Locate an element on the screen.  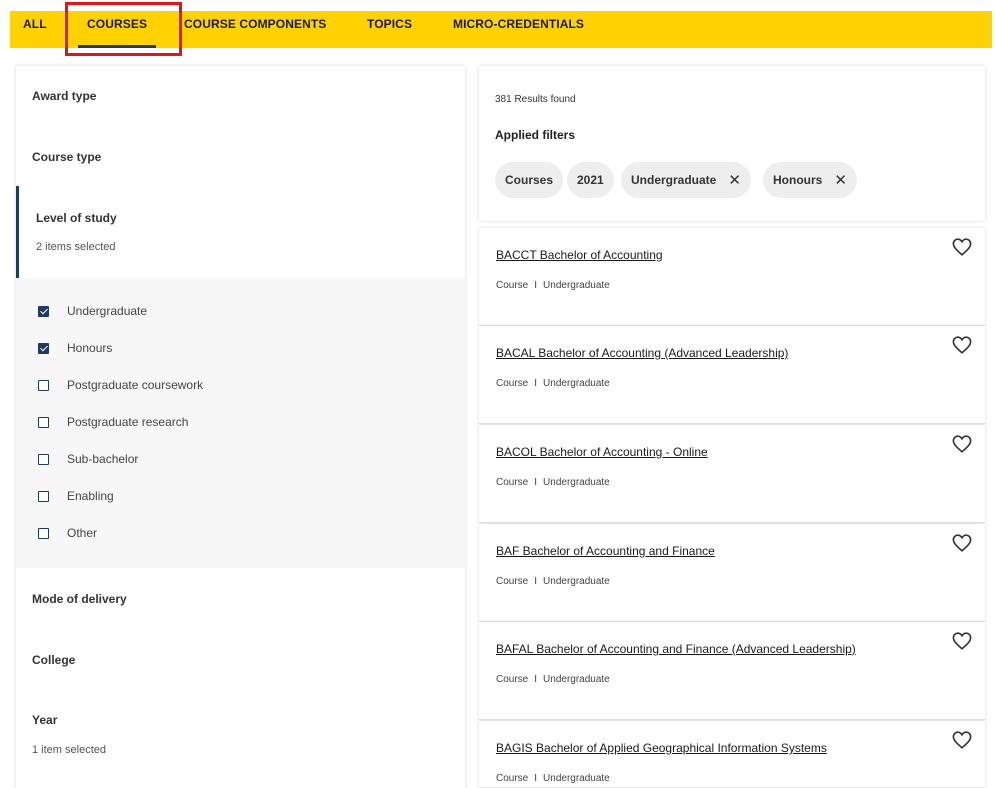
facet-year-label: Year is located at coordinates (45, 720).